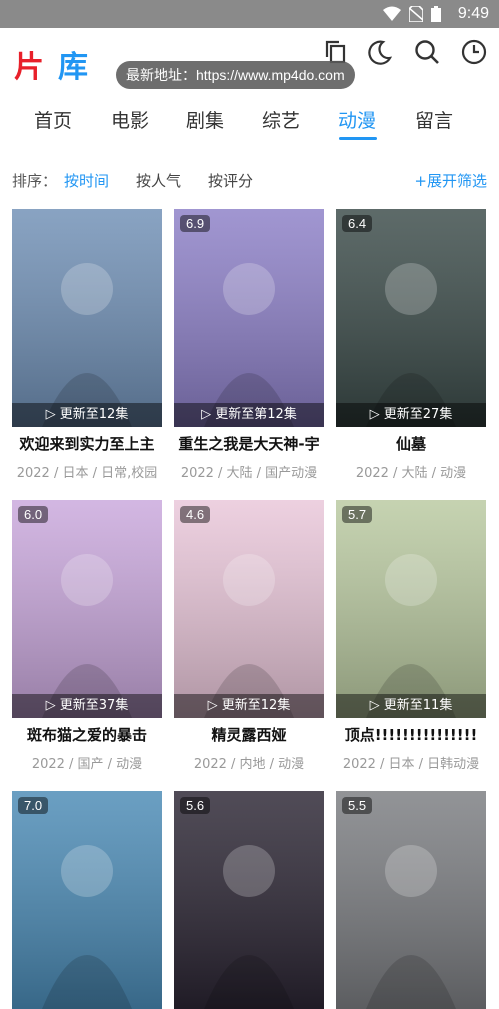  Describe the element at coordinates (130, 119) in the screenshot. I see `tab-movies: 电影` at that location.